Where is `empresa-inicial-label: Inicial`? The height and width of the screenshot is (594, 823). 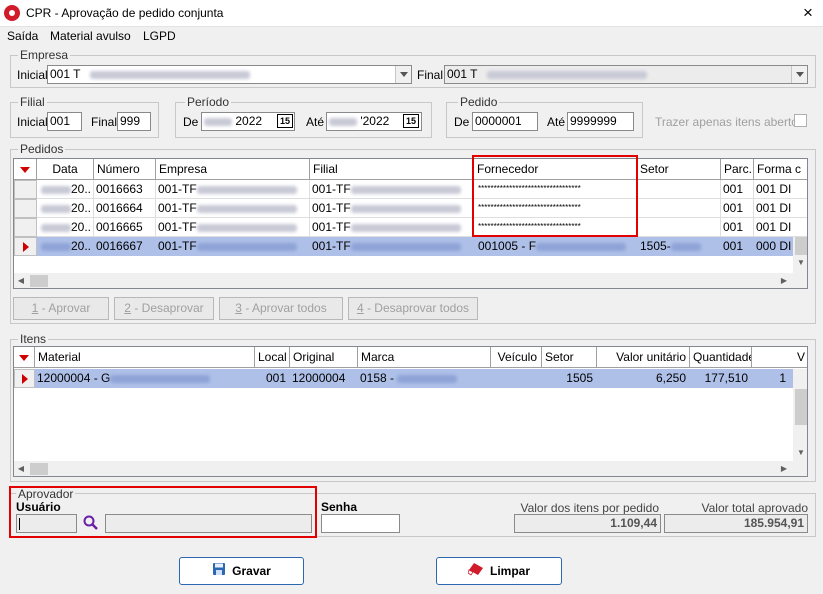 empresa-inicial-label: Inicial is located at coordinates (32, 75).